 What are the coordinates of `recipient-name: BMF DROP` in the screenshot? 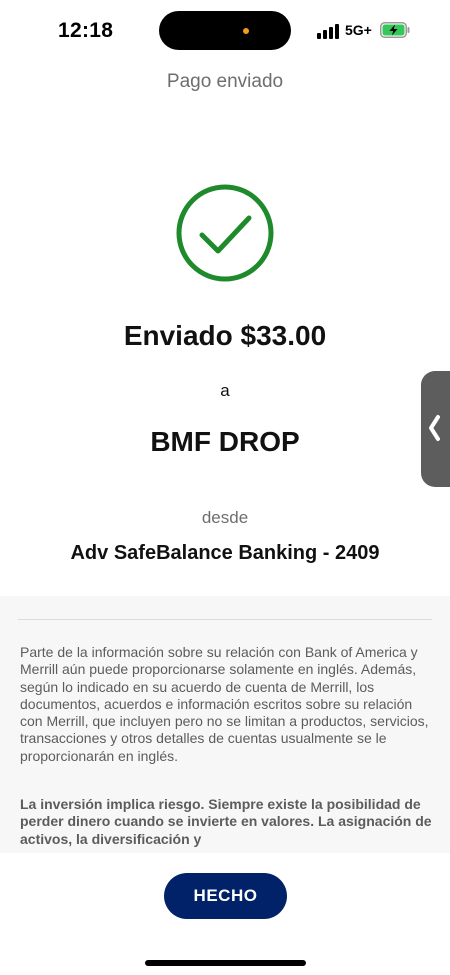 It's located at (225, 441).